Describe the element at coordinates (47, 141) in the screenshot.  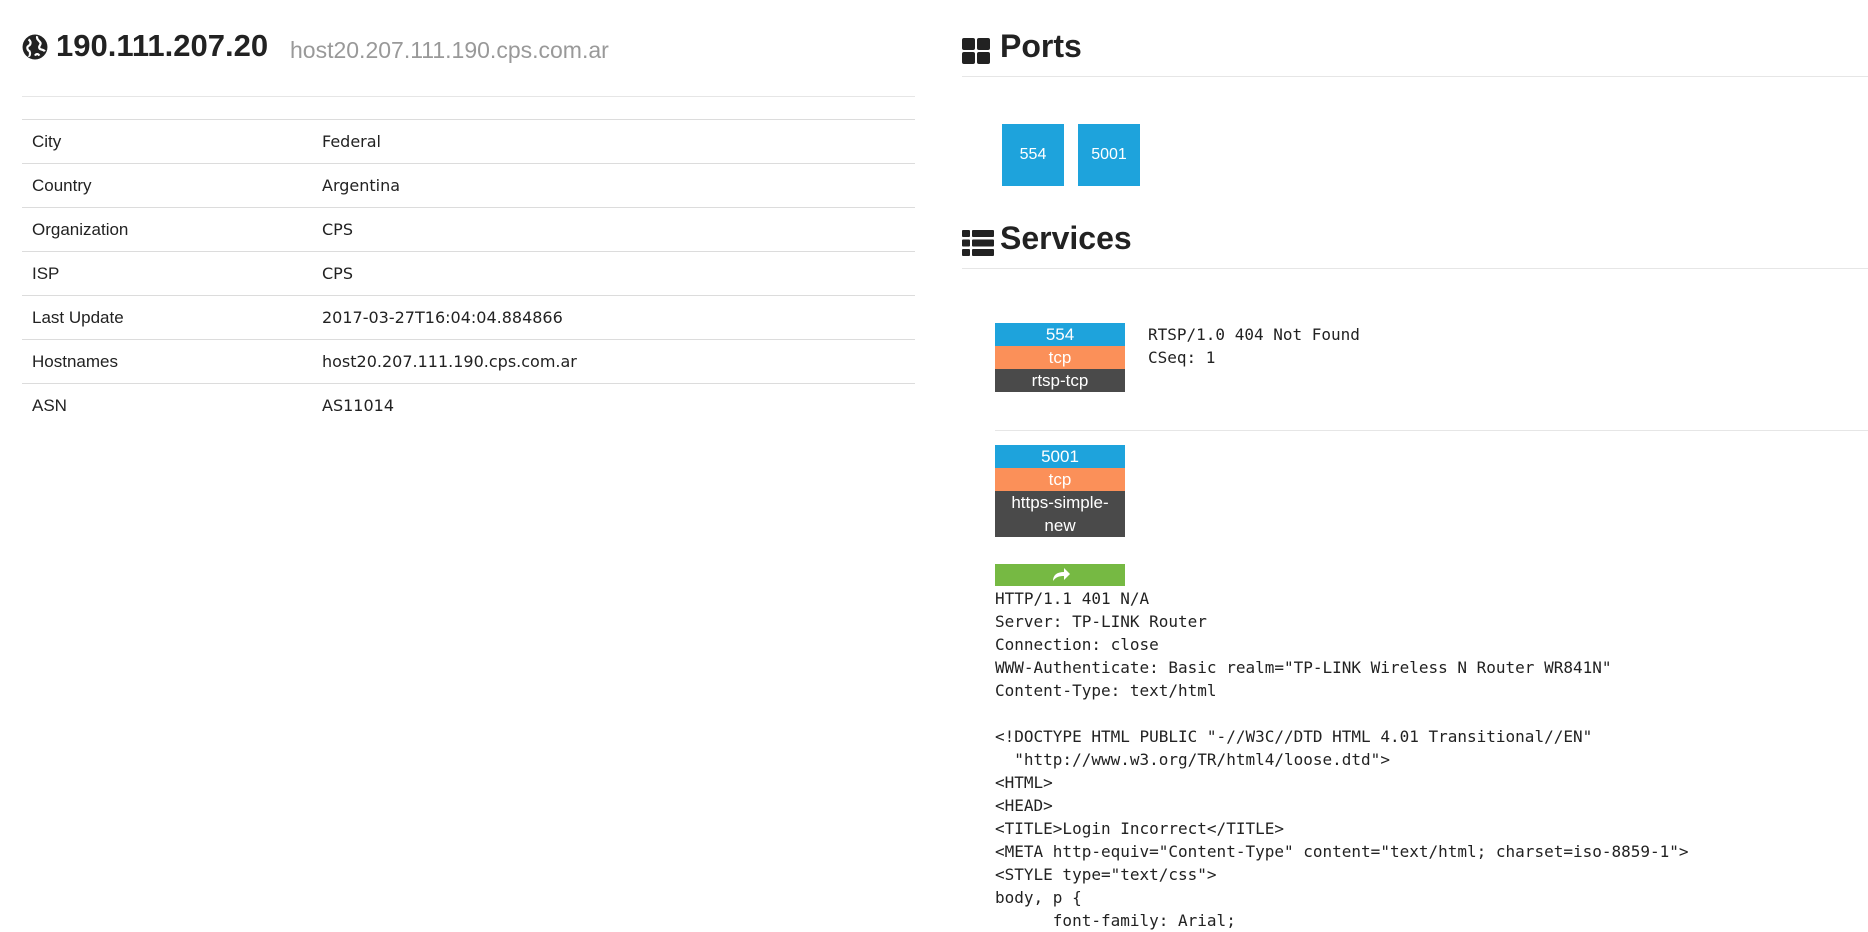
I see `info-key: City` at that location.